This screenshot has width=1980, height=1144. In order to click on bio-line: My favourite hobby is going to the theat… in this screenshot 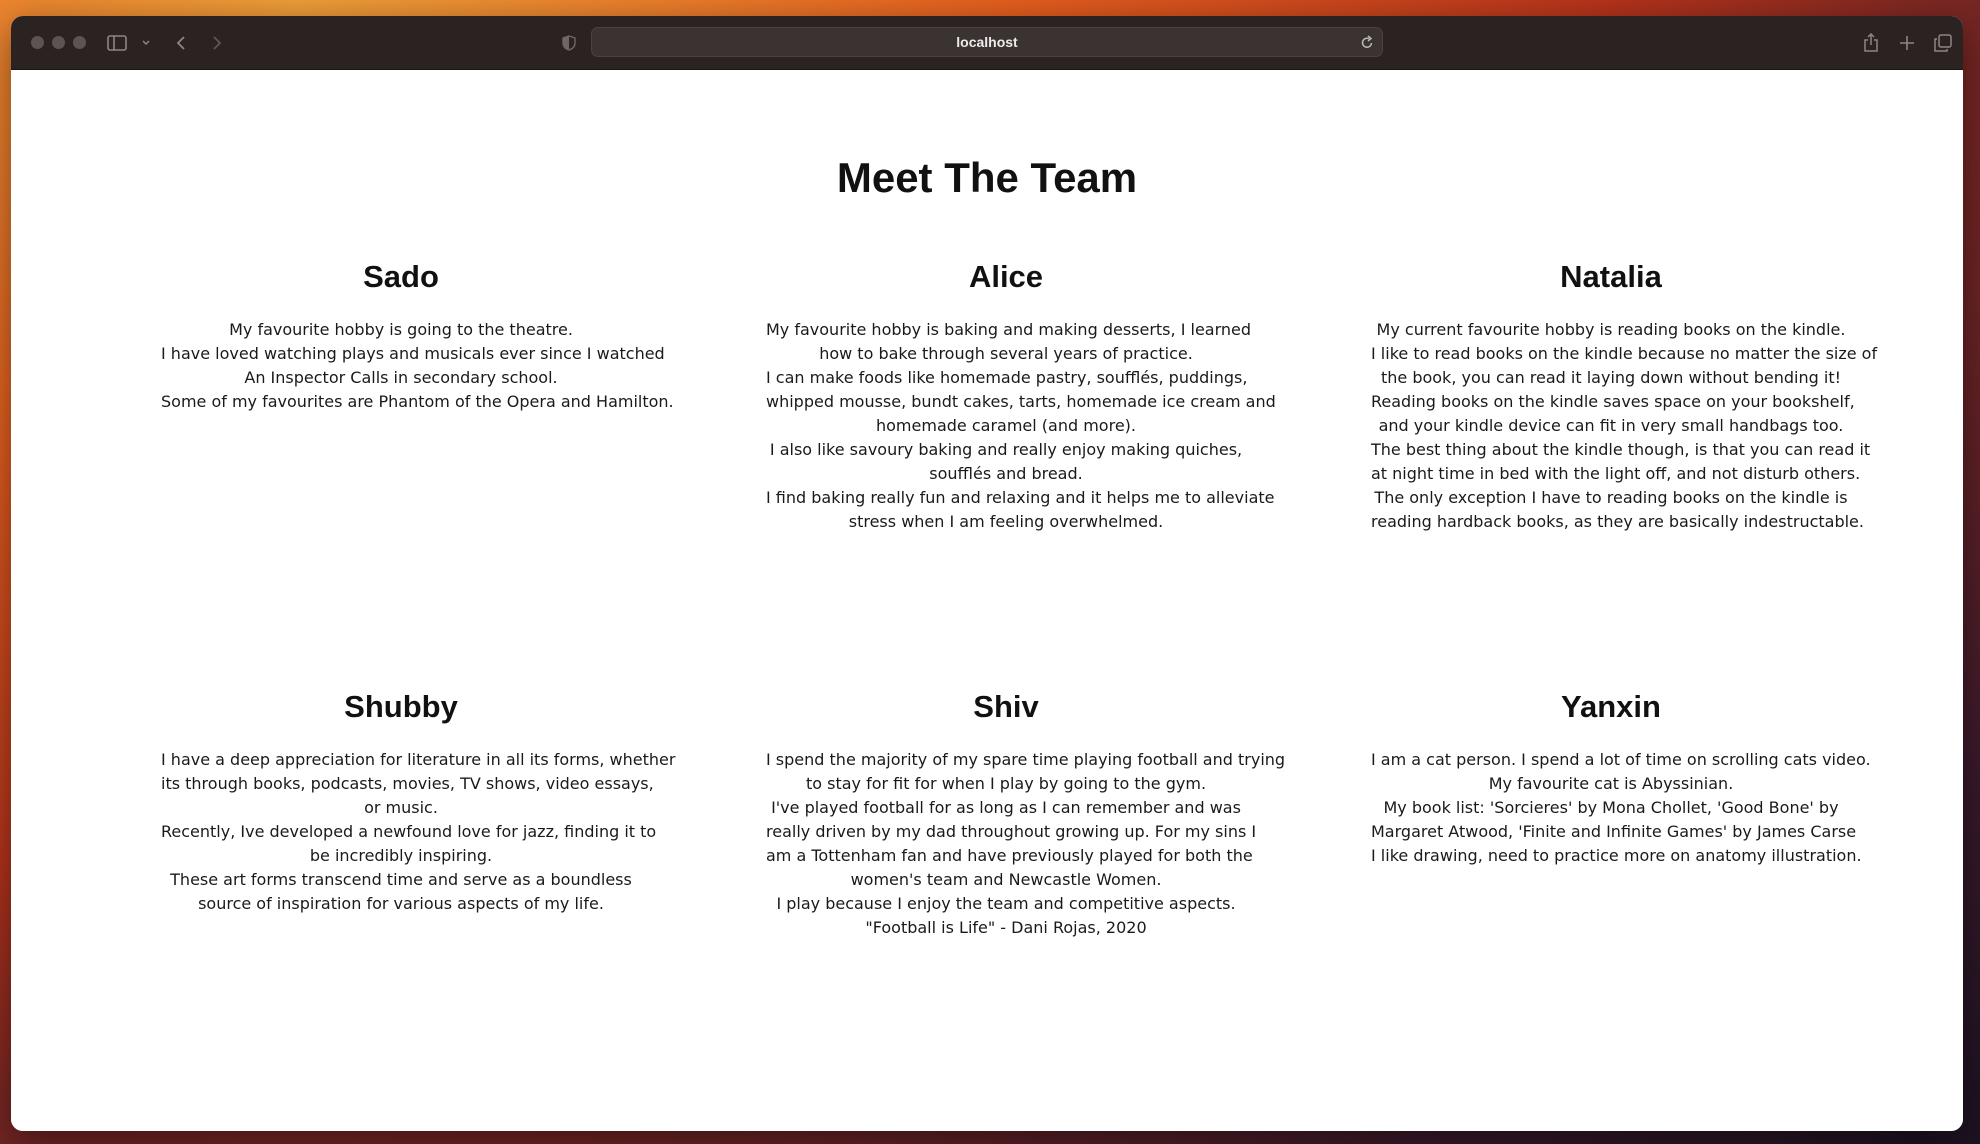, I will do `click(401, 329)`.